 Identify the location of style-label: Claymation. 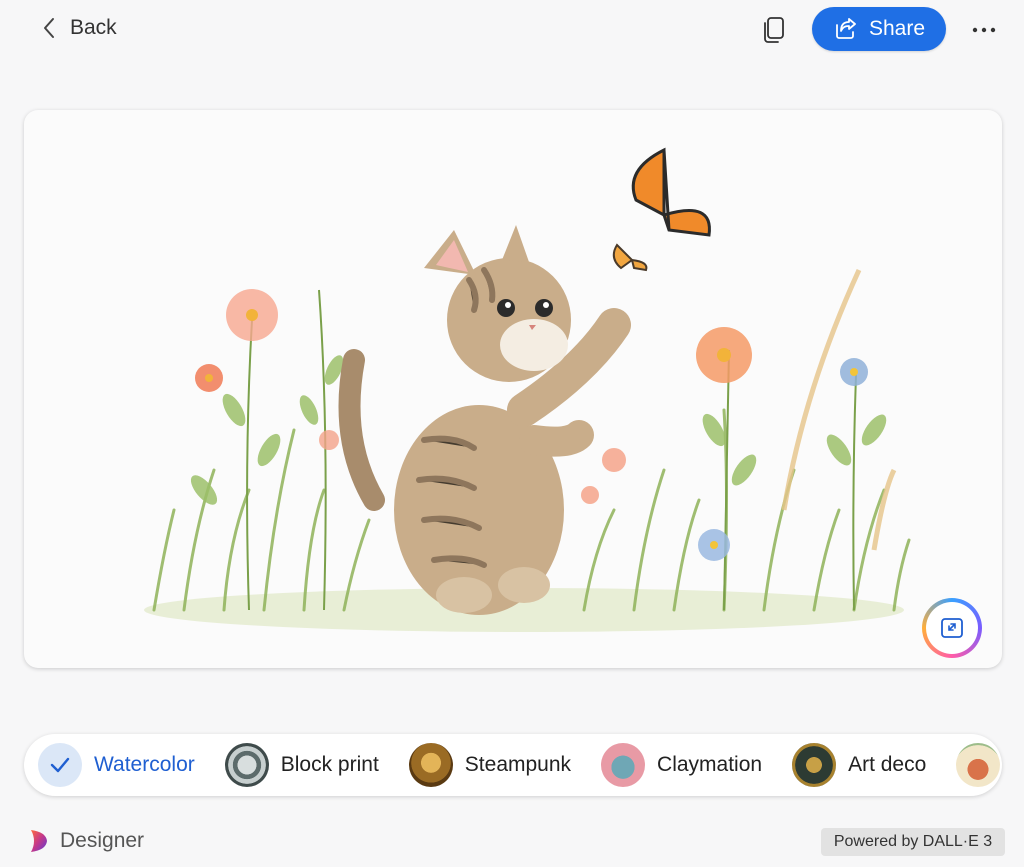
(710, 764).